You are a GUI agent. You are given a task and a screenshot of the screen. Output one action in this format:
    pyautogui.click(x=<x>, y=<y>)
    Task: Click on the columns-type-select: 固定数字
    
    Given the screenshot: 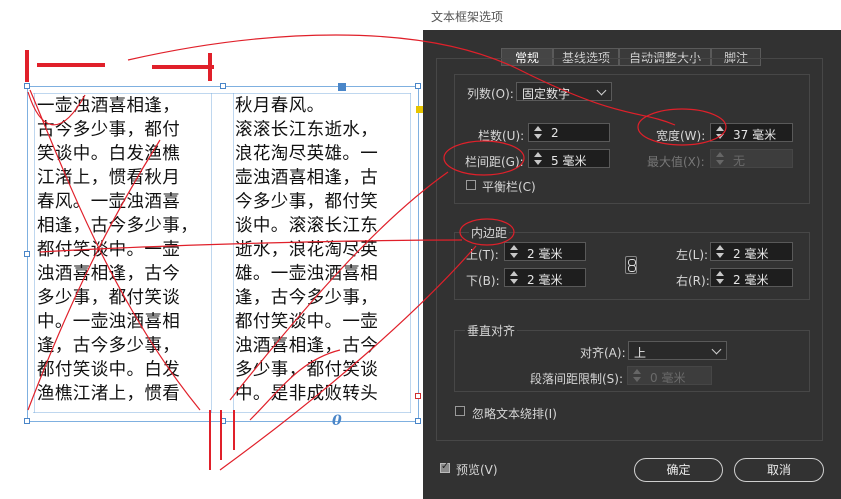 What is the action you would take?
    pyautogui.click(x=564, y=91)
    